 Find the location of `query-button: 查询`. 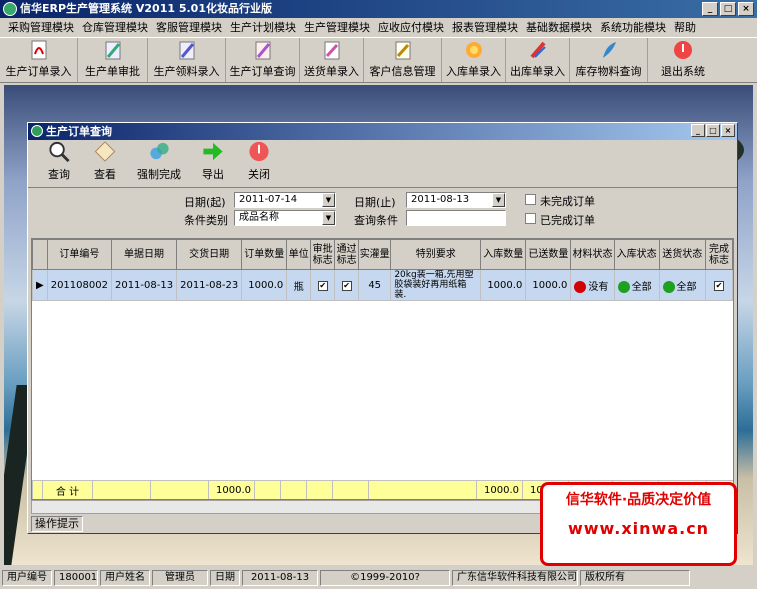

query-button: 查询 is located at coordinates (59, 163).